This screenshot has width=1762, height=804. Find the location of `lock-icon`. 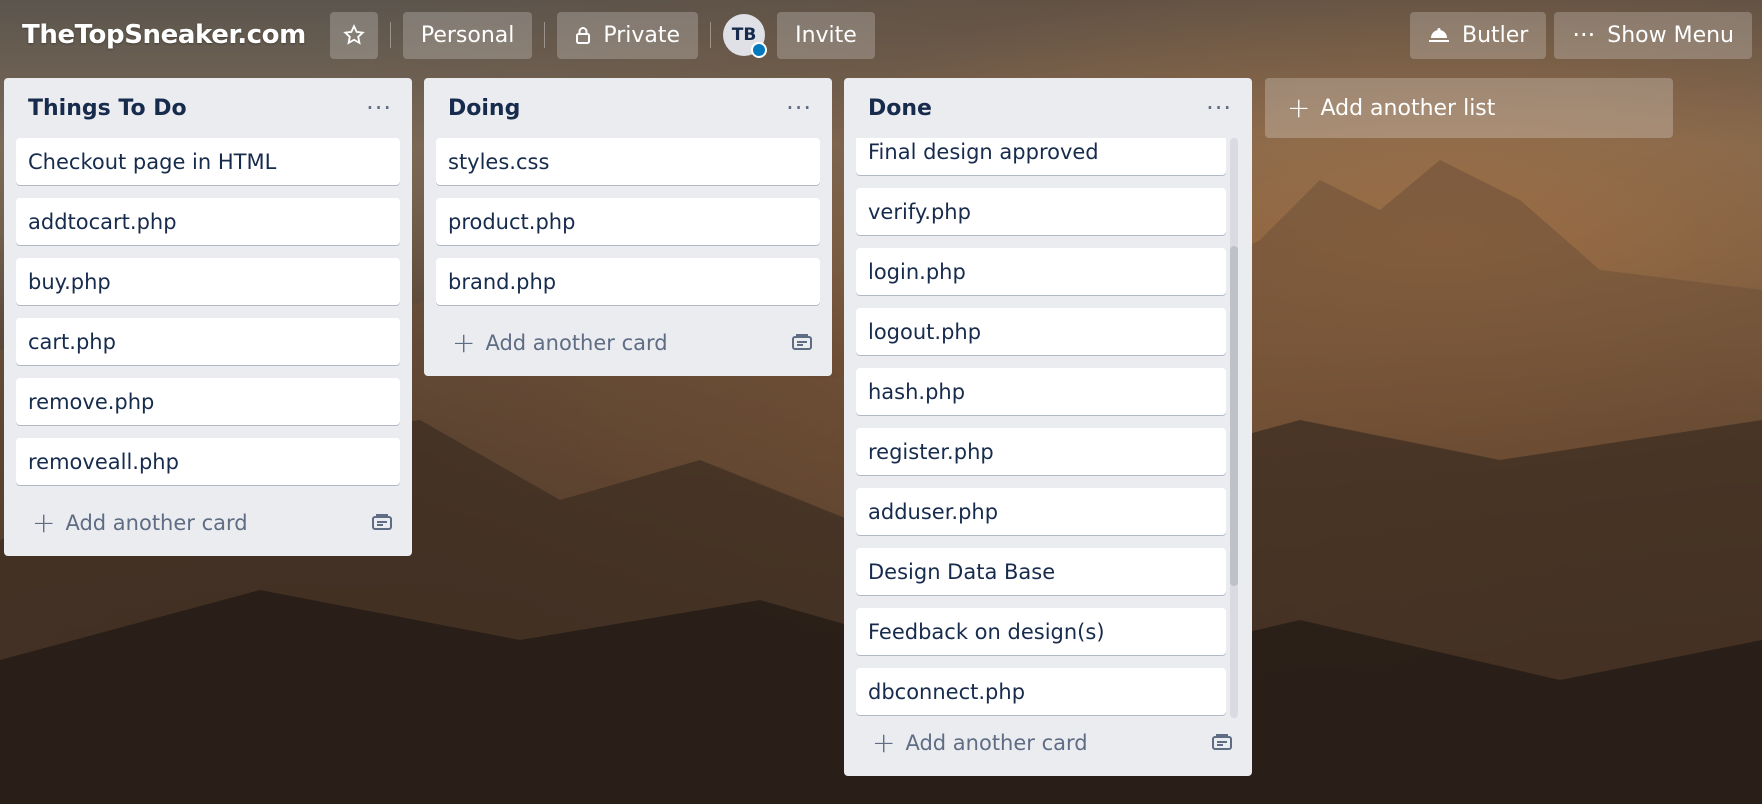

lock-icon is located at coordinates (583, 35).